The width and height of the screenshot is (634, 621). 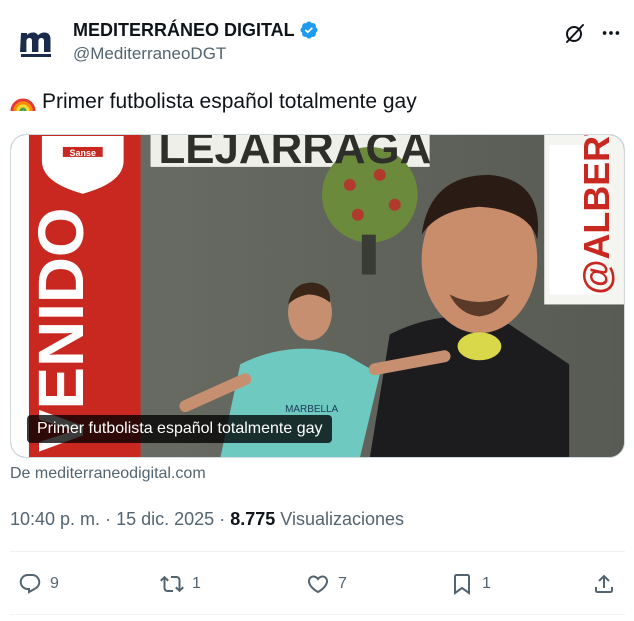 I want to click on rainbow-emoji-icon, so click(x=23, y=105).